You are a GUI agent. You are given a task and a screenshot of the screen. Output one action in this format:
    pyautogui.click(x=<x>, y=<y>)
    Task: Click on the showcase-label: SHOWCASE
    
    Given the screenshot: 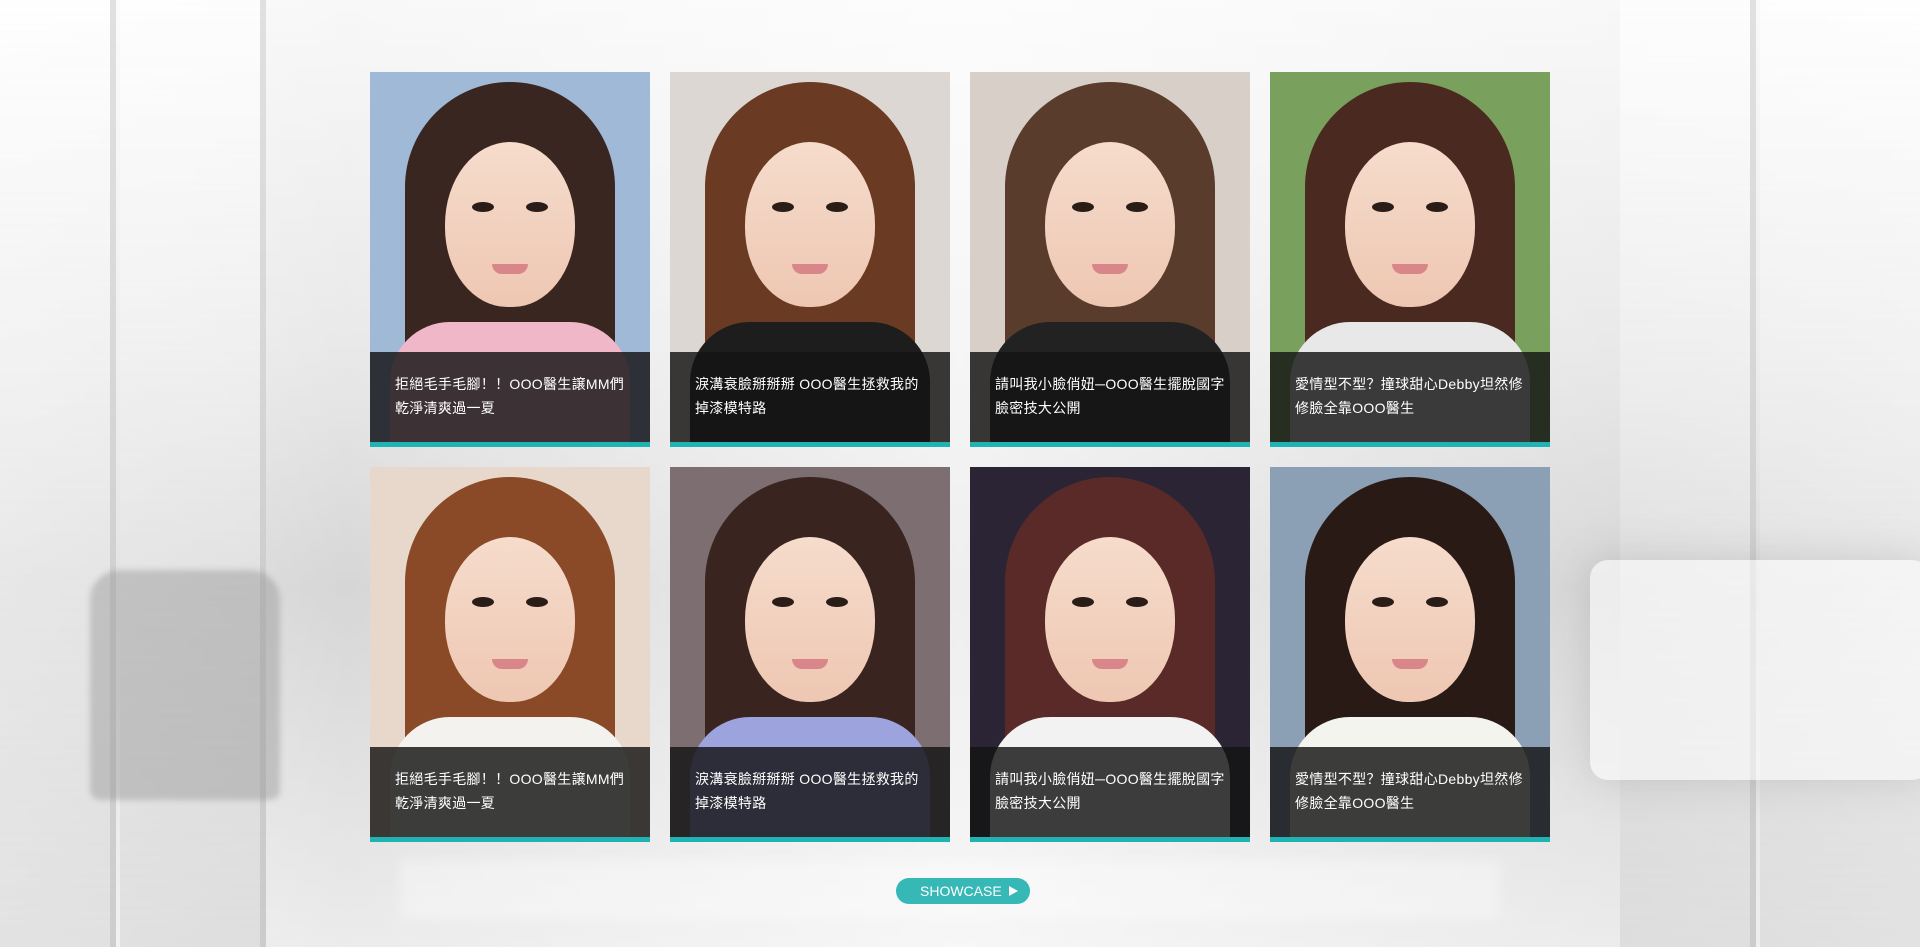 What is the action you would take?
    pyautogui.click(x=961, y=891)
    